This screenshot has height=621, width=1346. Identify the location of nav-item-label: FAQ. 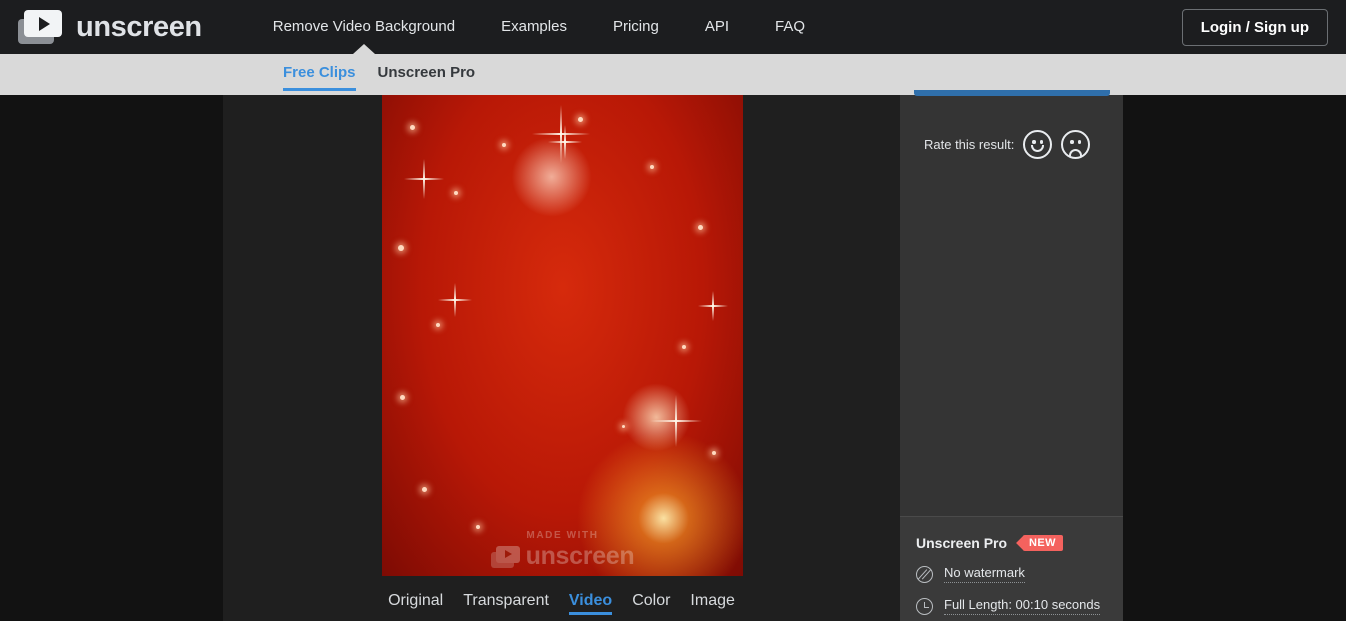
(790, 26).